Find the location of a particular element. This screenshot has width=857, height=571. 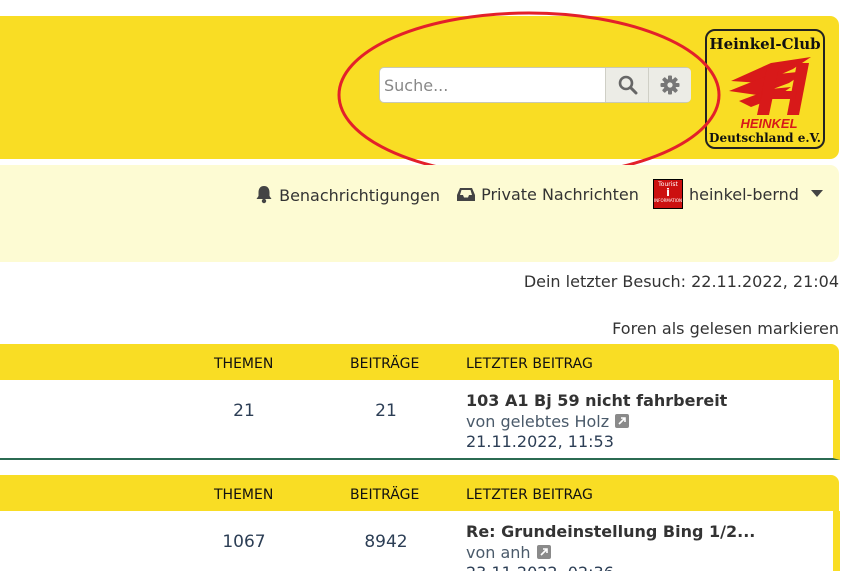

posts-count: 8942 is located at coordinates (386, 542).